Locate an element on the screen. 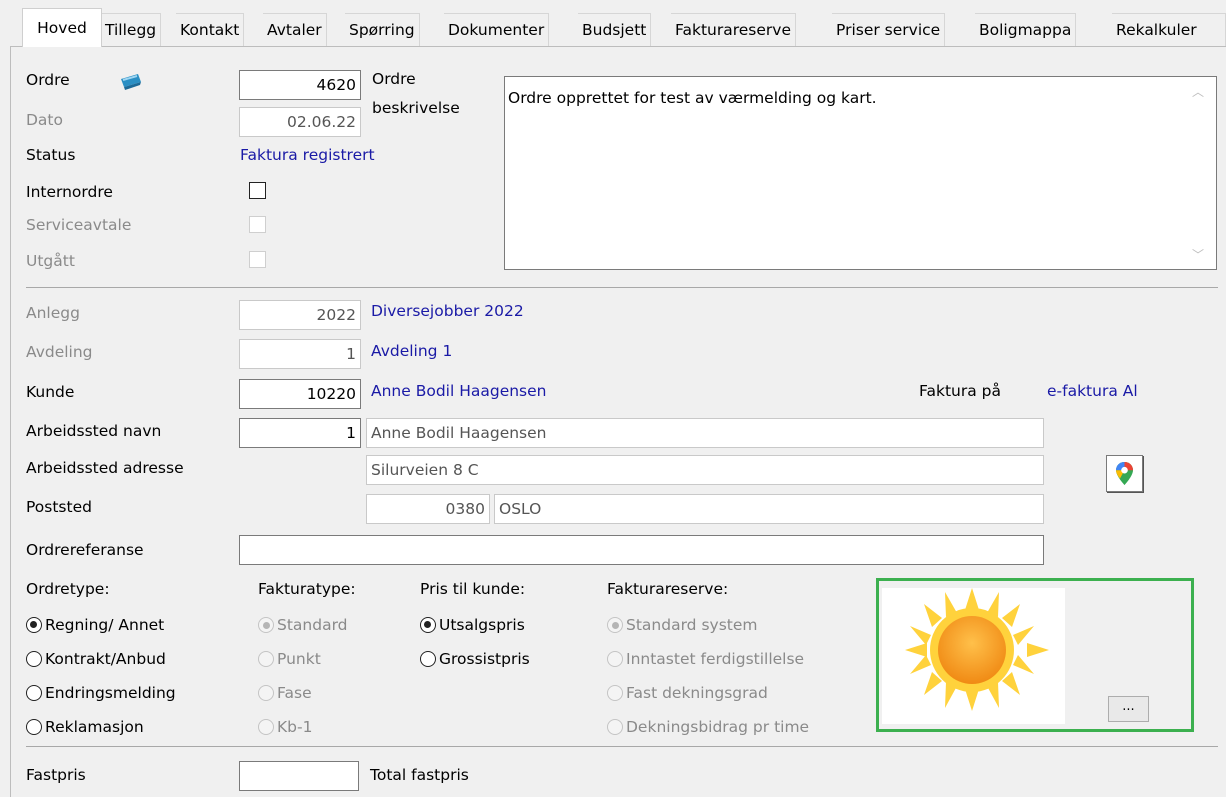  total-fastpris-label: Total fastpris is located at coordinates (419, 775).